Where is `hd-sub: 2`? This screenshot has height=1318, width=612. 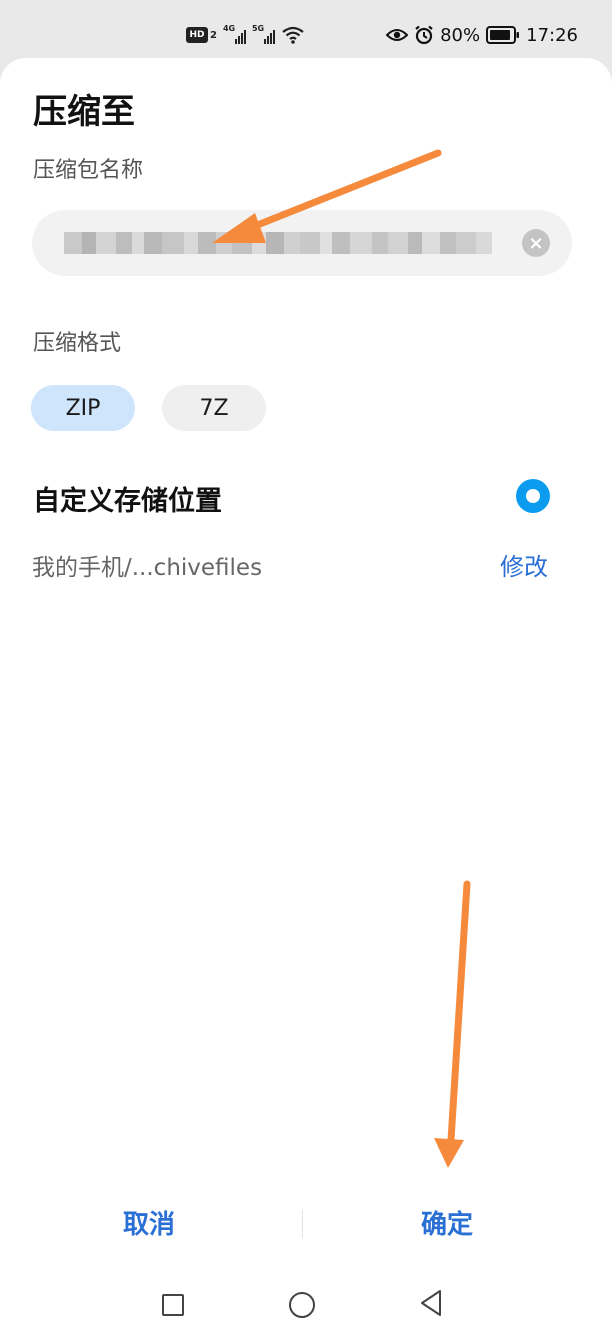
hd-sub: 2 is located at coordinates (213, 35).